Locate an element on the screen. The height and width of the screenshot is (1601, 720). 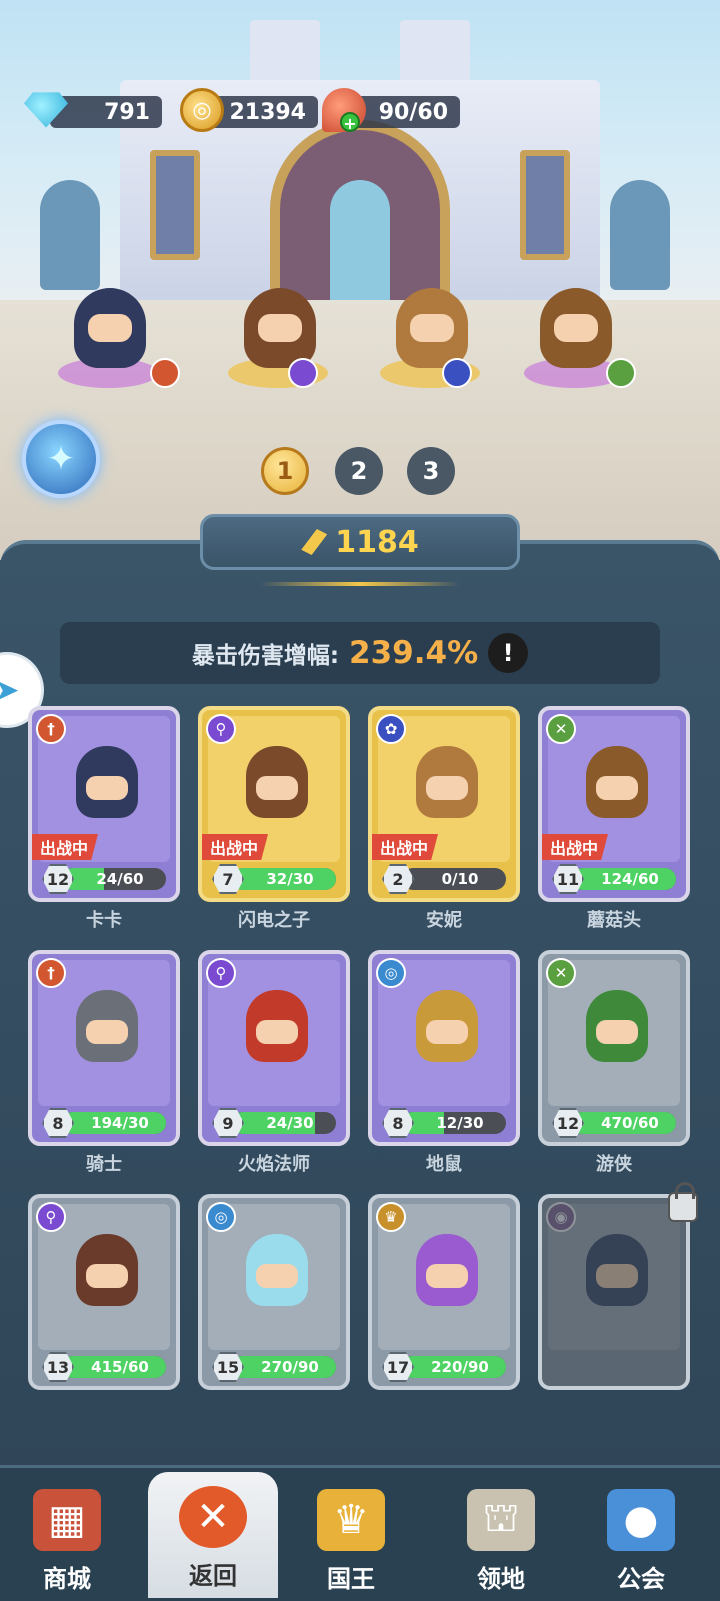
stamina-counter: + 90/60 is located at coordinates (391, 110).